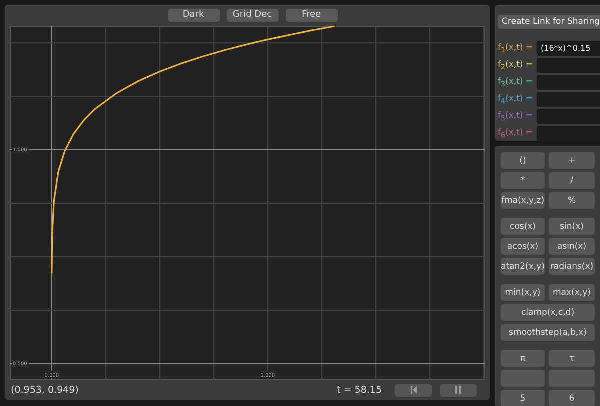 The width and height of the screenshot is (600, 406). Describe the element at coordinates (516, 134) in the screenshot. I see `function-label: f$_{6}$(x,t) =` at that location.